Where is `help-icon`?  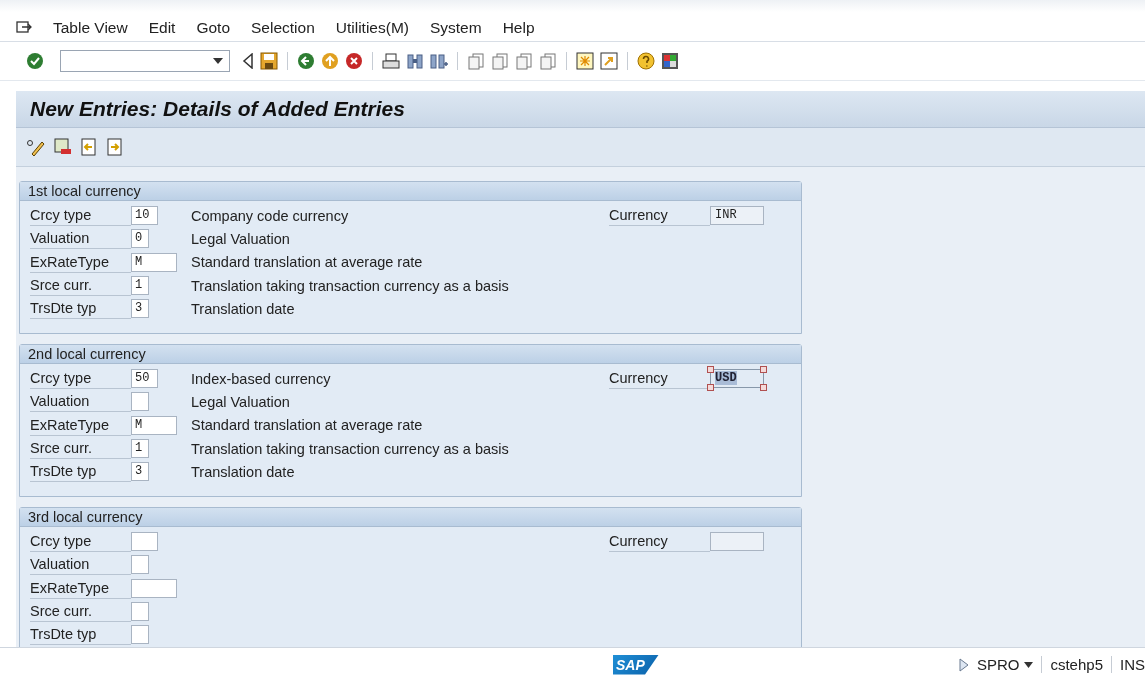
help-icon is located at coordinates (646, 61).